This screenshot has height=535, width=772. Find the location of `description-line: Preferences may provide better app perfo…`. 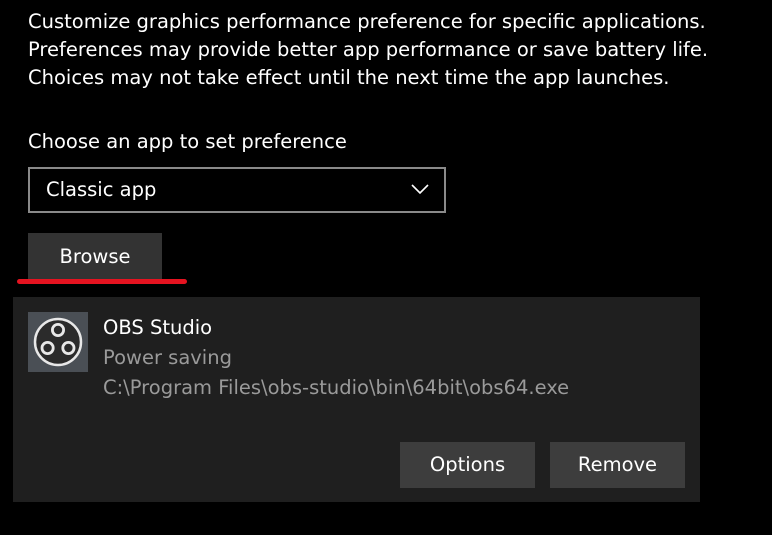

description-line: Preferences may provide better app perfo… is located at coordinates (368, 49).